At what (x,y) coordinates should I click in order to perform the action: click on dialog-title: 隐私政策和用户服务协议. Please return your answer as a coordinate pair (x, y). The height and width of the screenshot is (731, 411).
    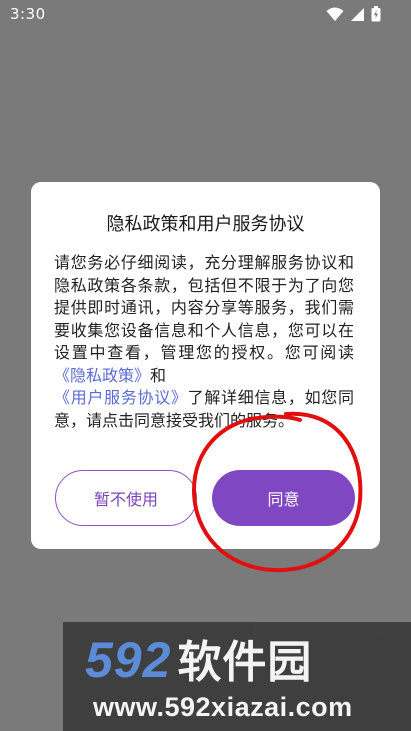
    Looking at the image, I should click on (205, 224).